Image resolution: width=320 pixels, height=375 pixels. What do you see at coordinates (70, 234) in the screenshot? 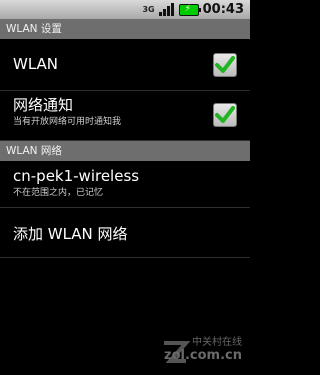
I see `add-network-label: 添加 WLAN 网络` at bounding box center [70, 234].